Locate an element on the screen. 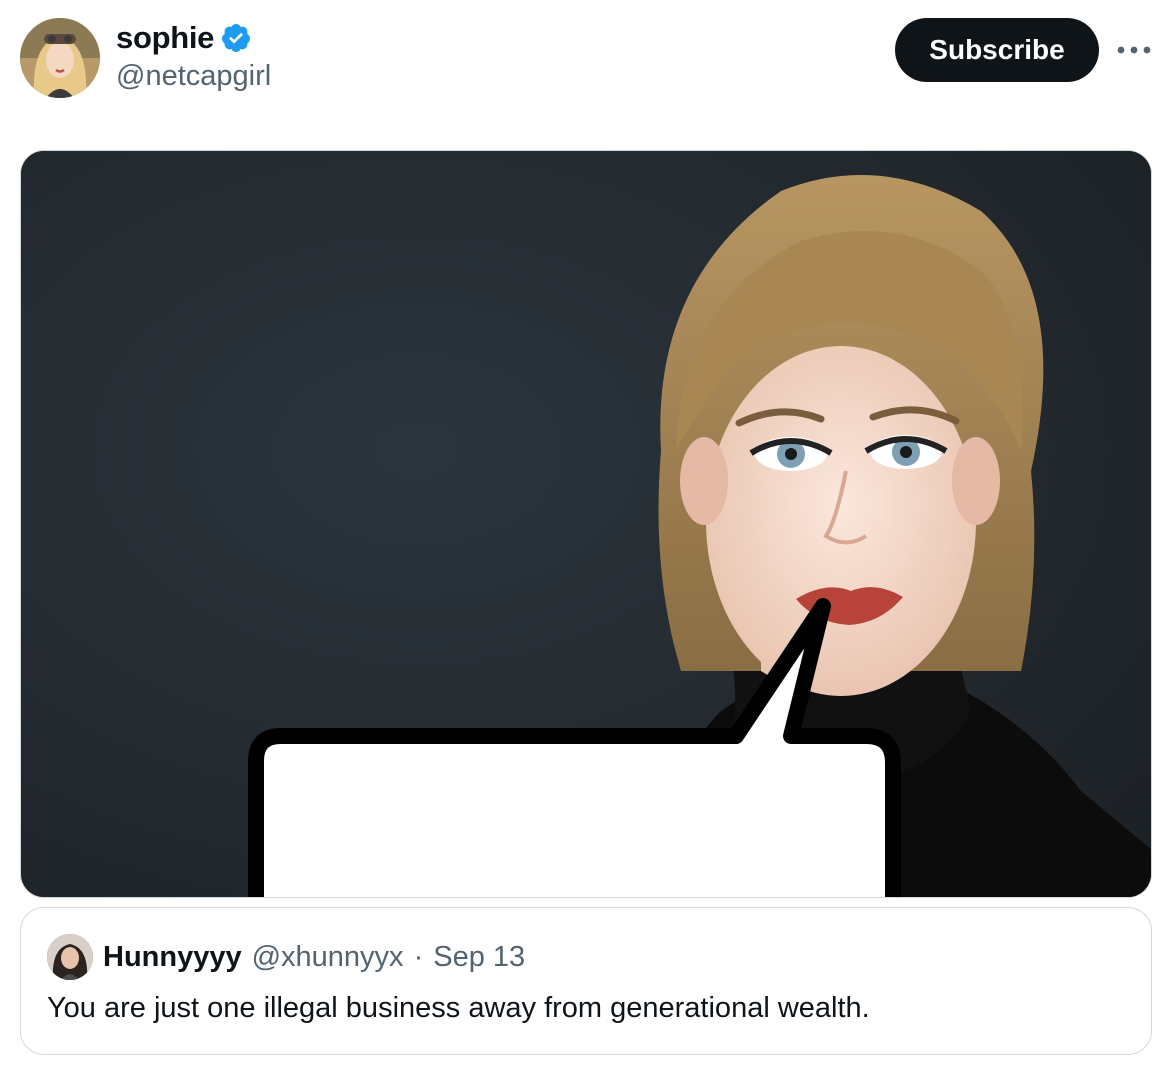  avatar-image is located at coordinates (60, 58).